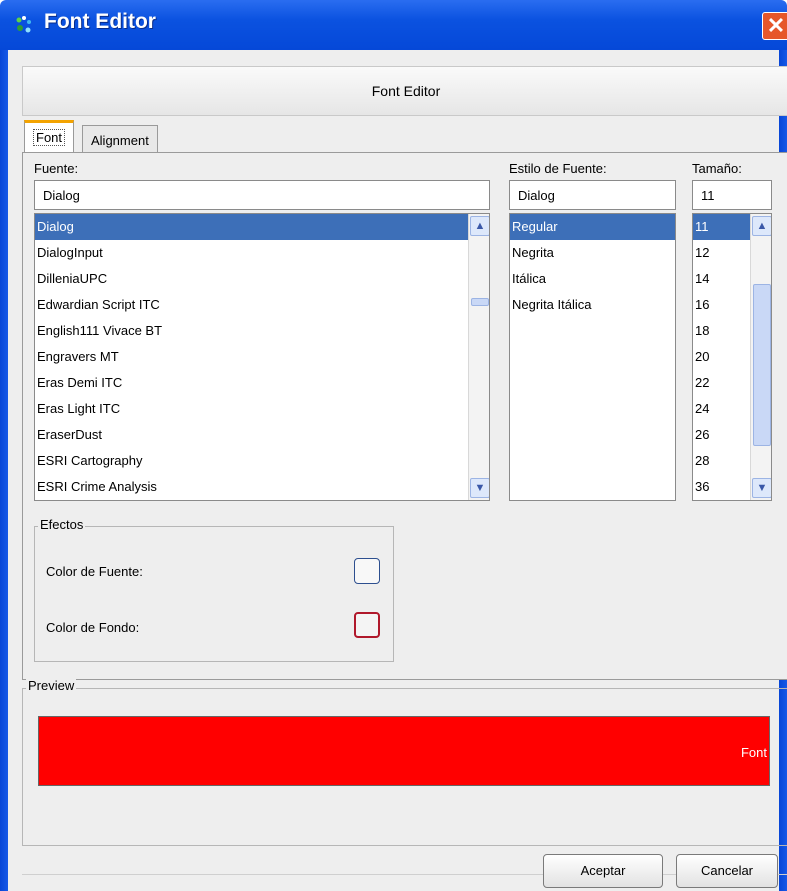 This screenshot has width=787, height=891. Describe the element at coordinates (393, 25) in the screenshot. I see `title-bar: Font Editor ✕` at that location.